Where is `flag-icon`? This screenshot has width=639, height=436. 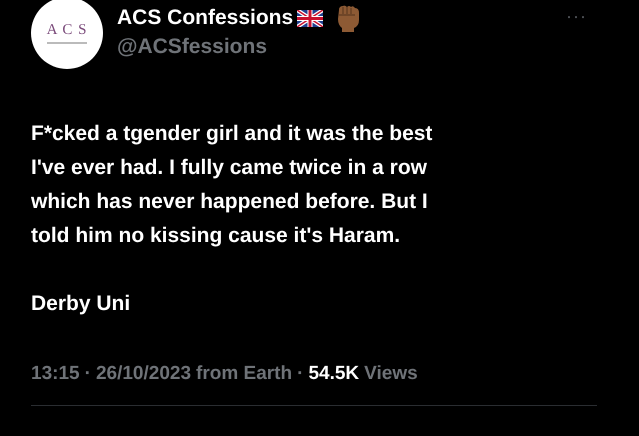 flag-icon is located at coordinates (310, 18).